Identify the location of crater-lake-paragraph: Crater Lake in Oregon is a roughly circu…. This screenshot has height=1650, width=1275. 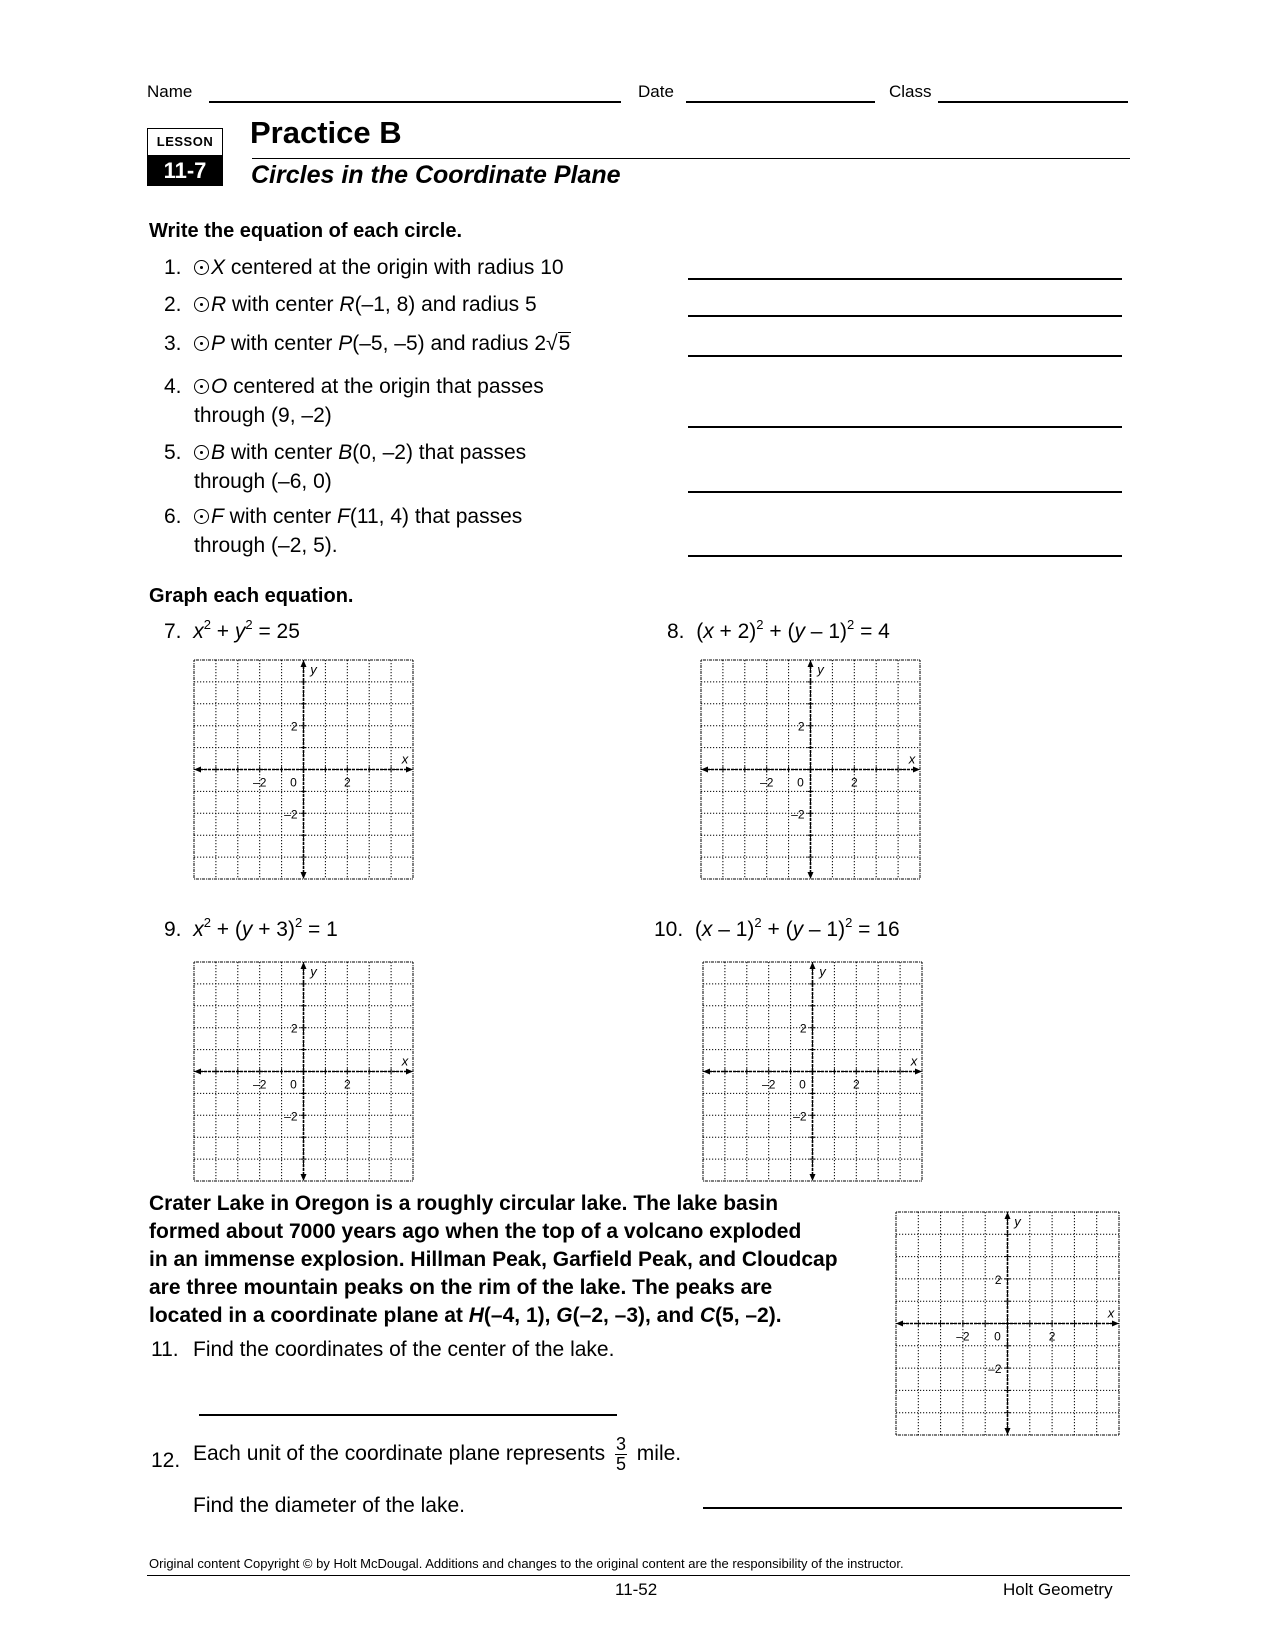
(514, 1260).